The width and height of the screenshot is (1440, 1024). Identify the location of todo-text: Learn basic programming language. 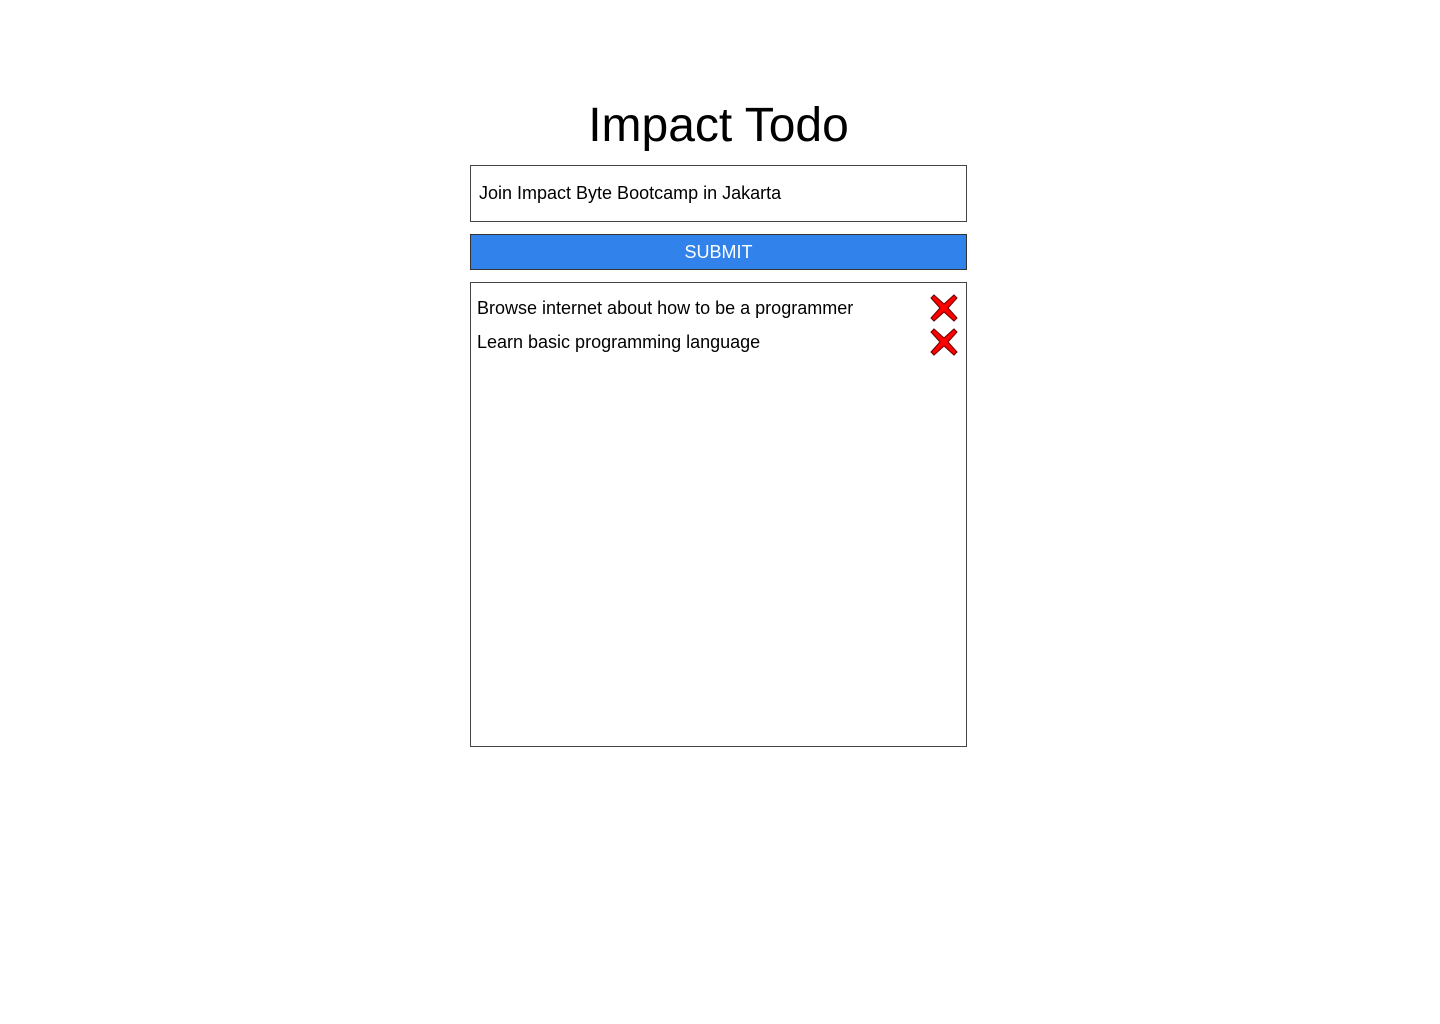
(619, 342).